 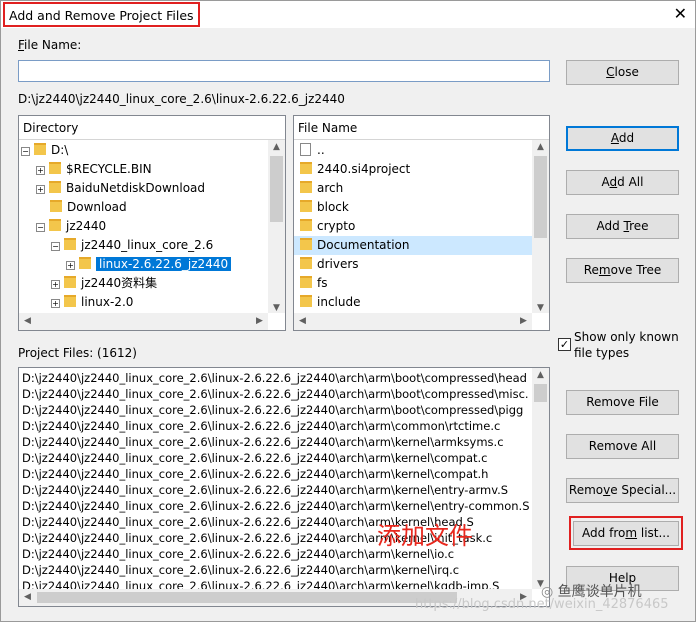 I want to click on tree-item-label: jz2440资料集, so click(x=119, y=283).